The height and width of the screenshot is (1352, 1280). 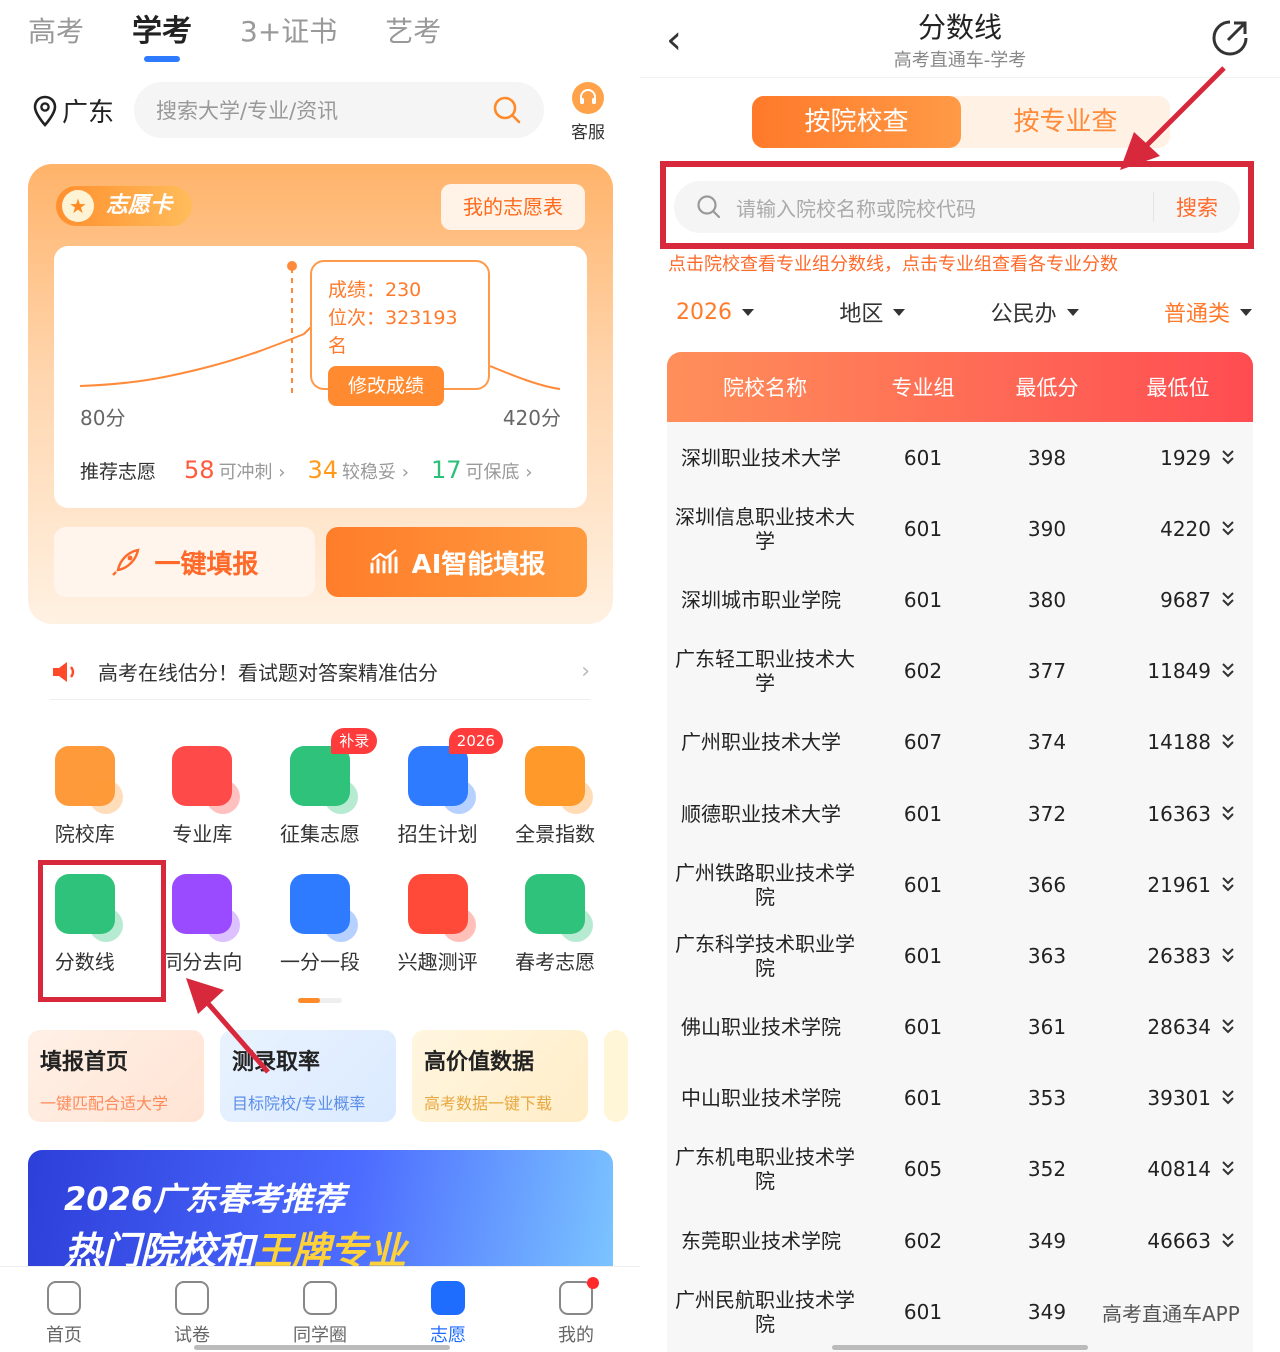 I want to click on column-header: 最低分, so click(x=1047, y=388).